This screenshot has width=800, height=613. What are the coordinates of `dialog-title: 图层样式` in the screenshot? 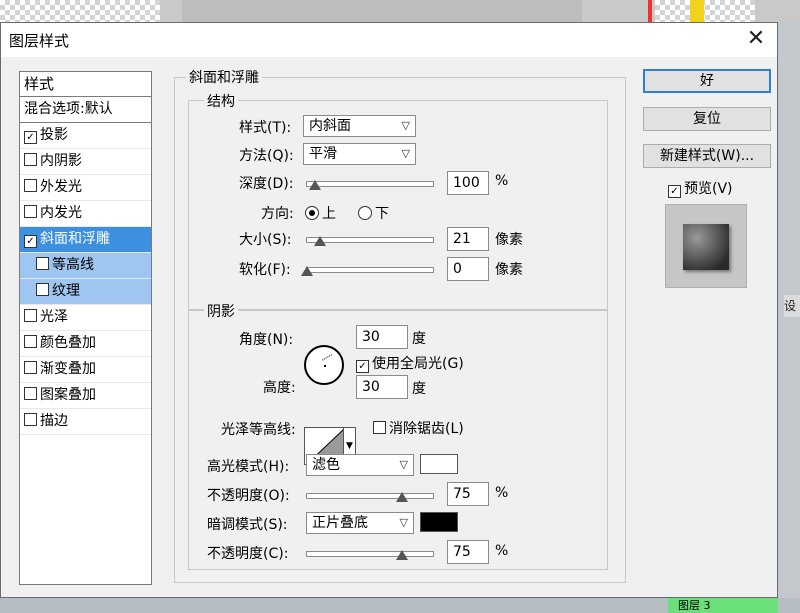 It's located at (39, 41).